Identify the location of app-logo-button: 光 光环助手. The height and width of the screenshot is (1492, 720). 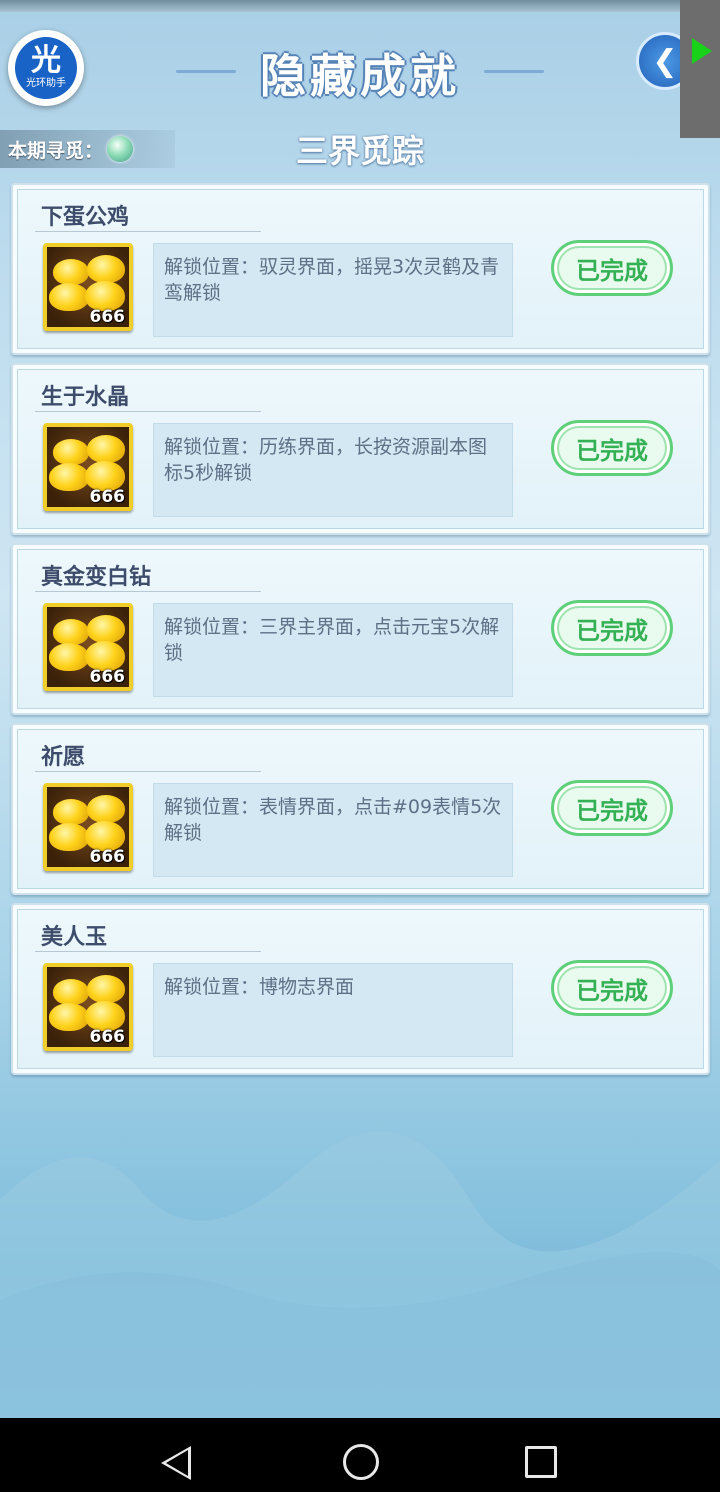
(46, 68).